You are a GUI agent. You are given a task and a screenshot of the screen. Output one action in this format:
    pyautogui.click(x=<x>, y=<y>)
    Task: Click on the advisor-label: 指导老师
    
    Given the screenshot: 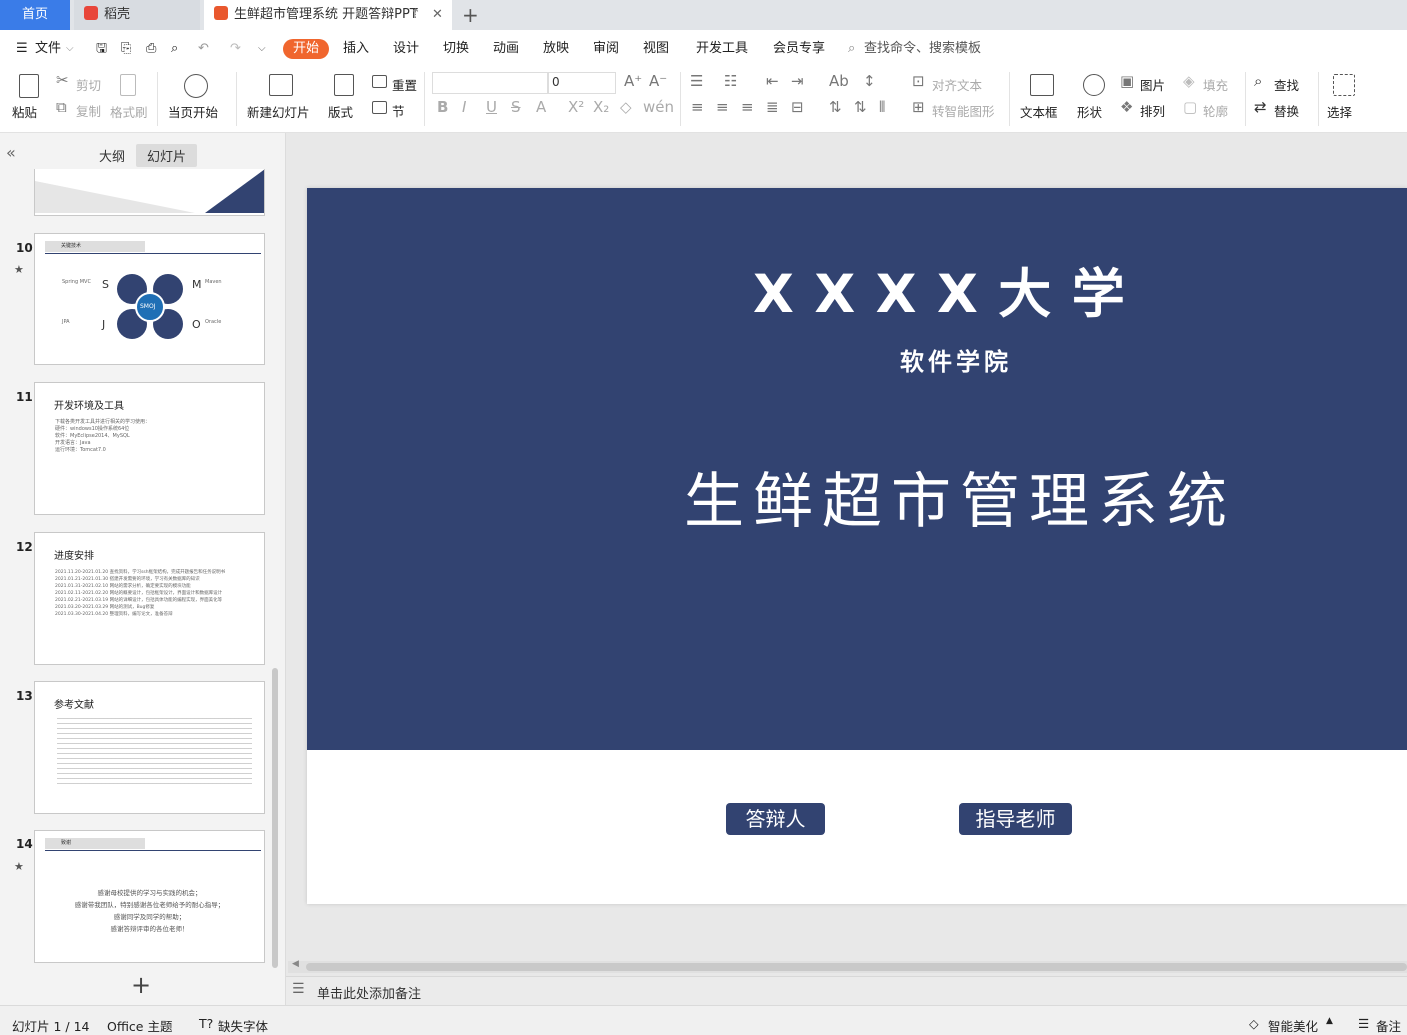 What is the action you would take?
    pyautogui.click(x=1015, y=819)
    